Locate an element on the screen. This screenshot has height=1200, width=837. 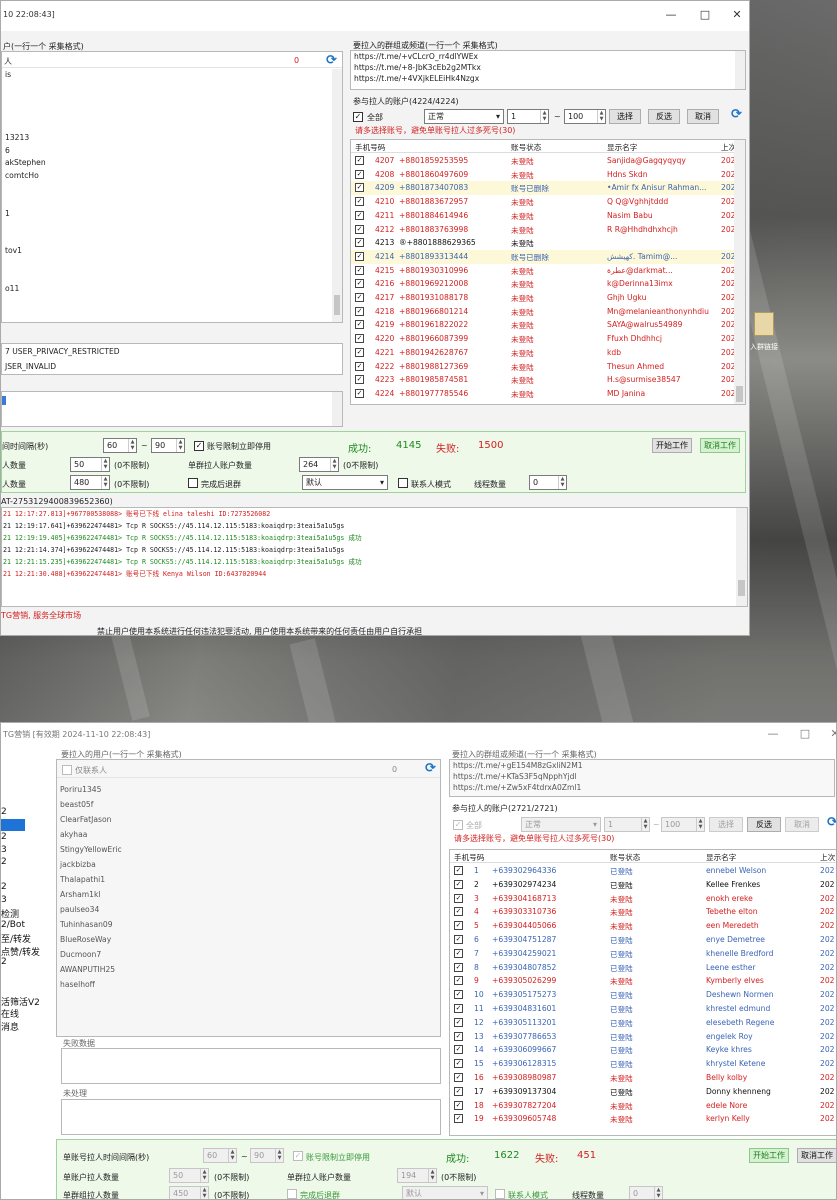
table-row: ✓ 16 +639308980987 未登陆 Belly kolby 202 is located at coordinates (643, 1078).